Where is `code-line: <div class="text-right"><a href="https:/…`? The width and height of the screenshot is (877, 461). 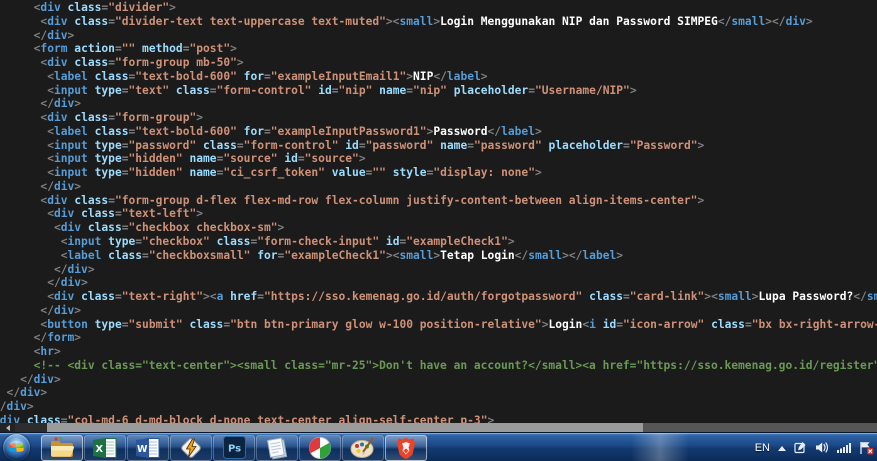 code-line: <div class="text-right"><a href="https:/… is located at coordinates (462, 297).